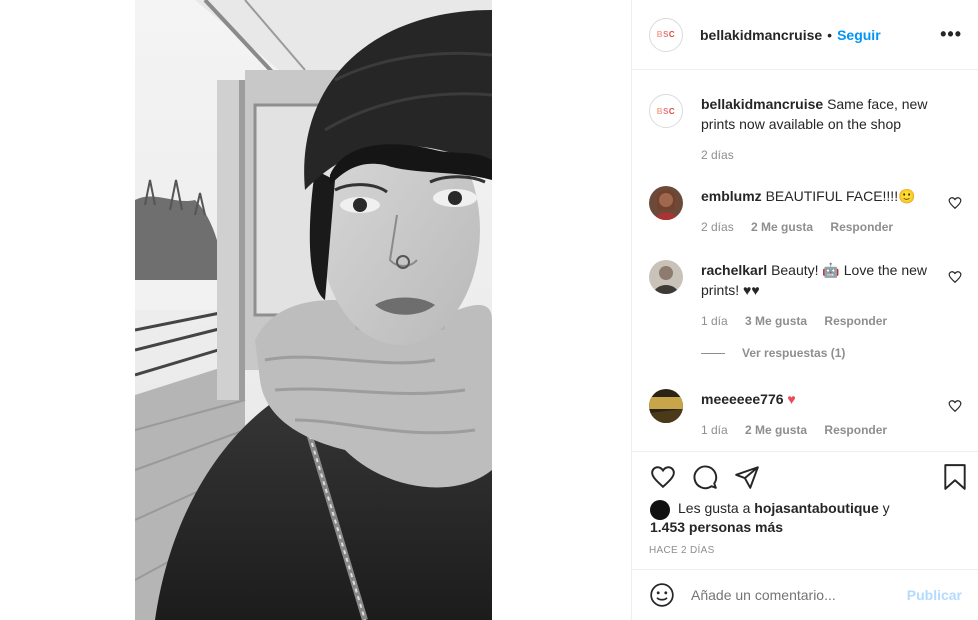 This screenshot has width=978, height=620. I want to click on comment-icon, so click(705, 477).